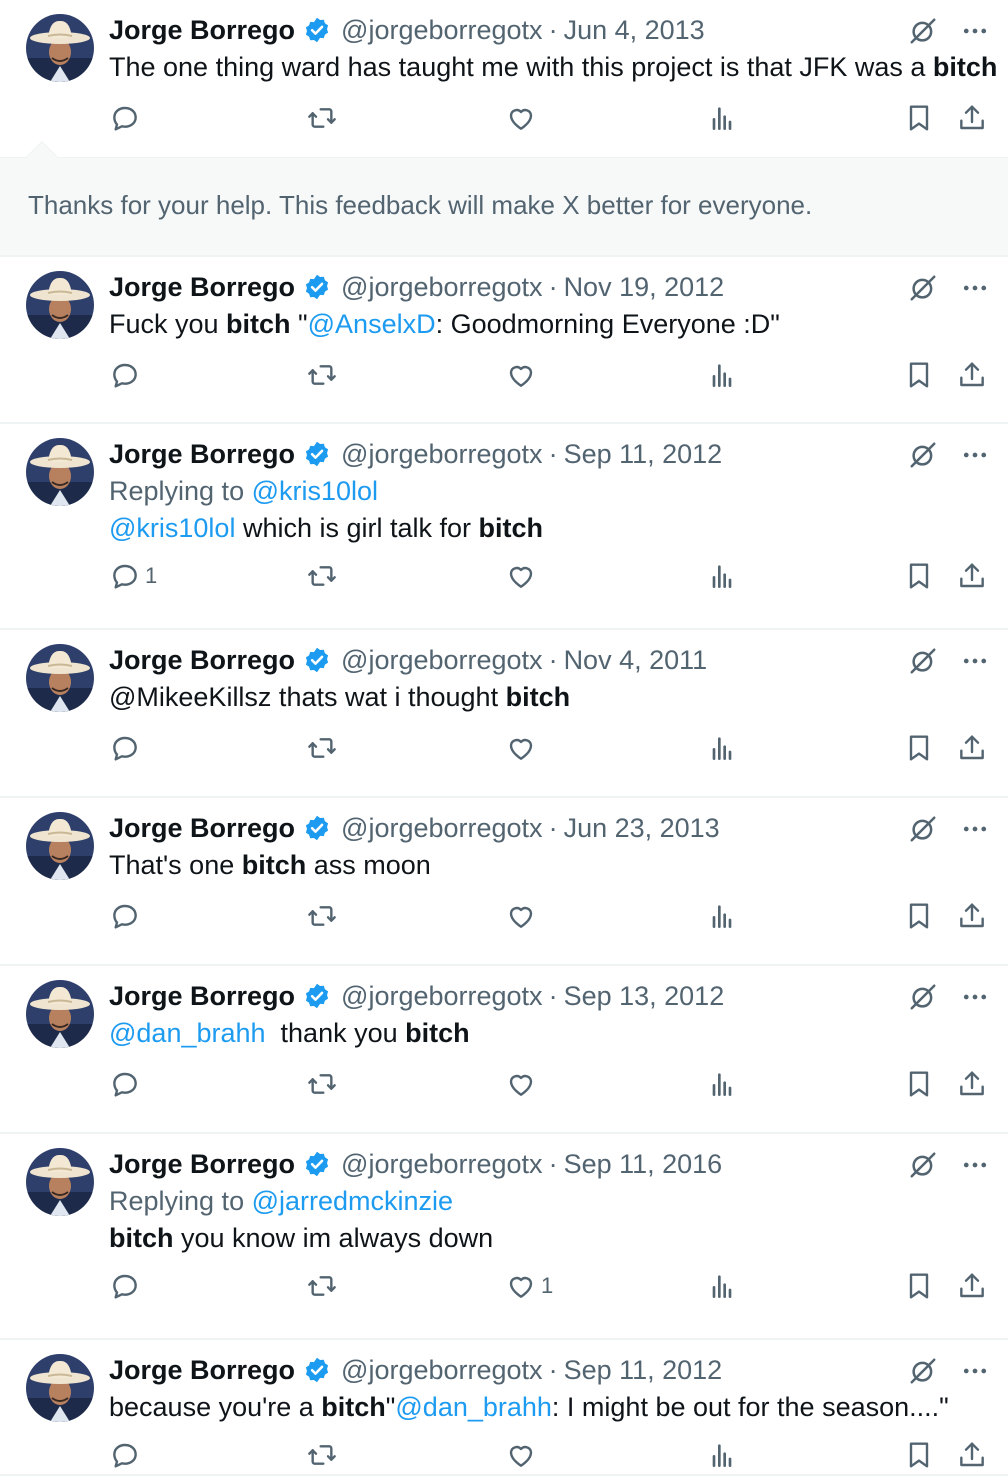  What do you see at coordinates (315, 491) in the screenshot?
I see `replying-to-link: @kris10lol` at bounding box center [315, 491].